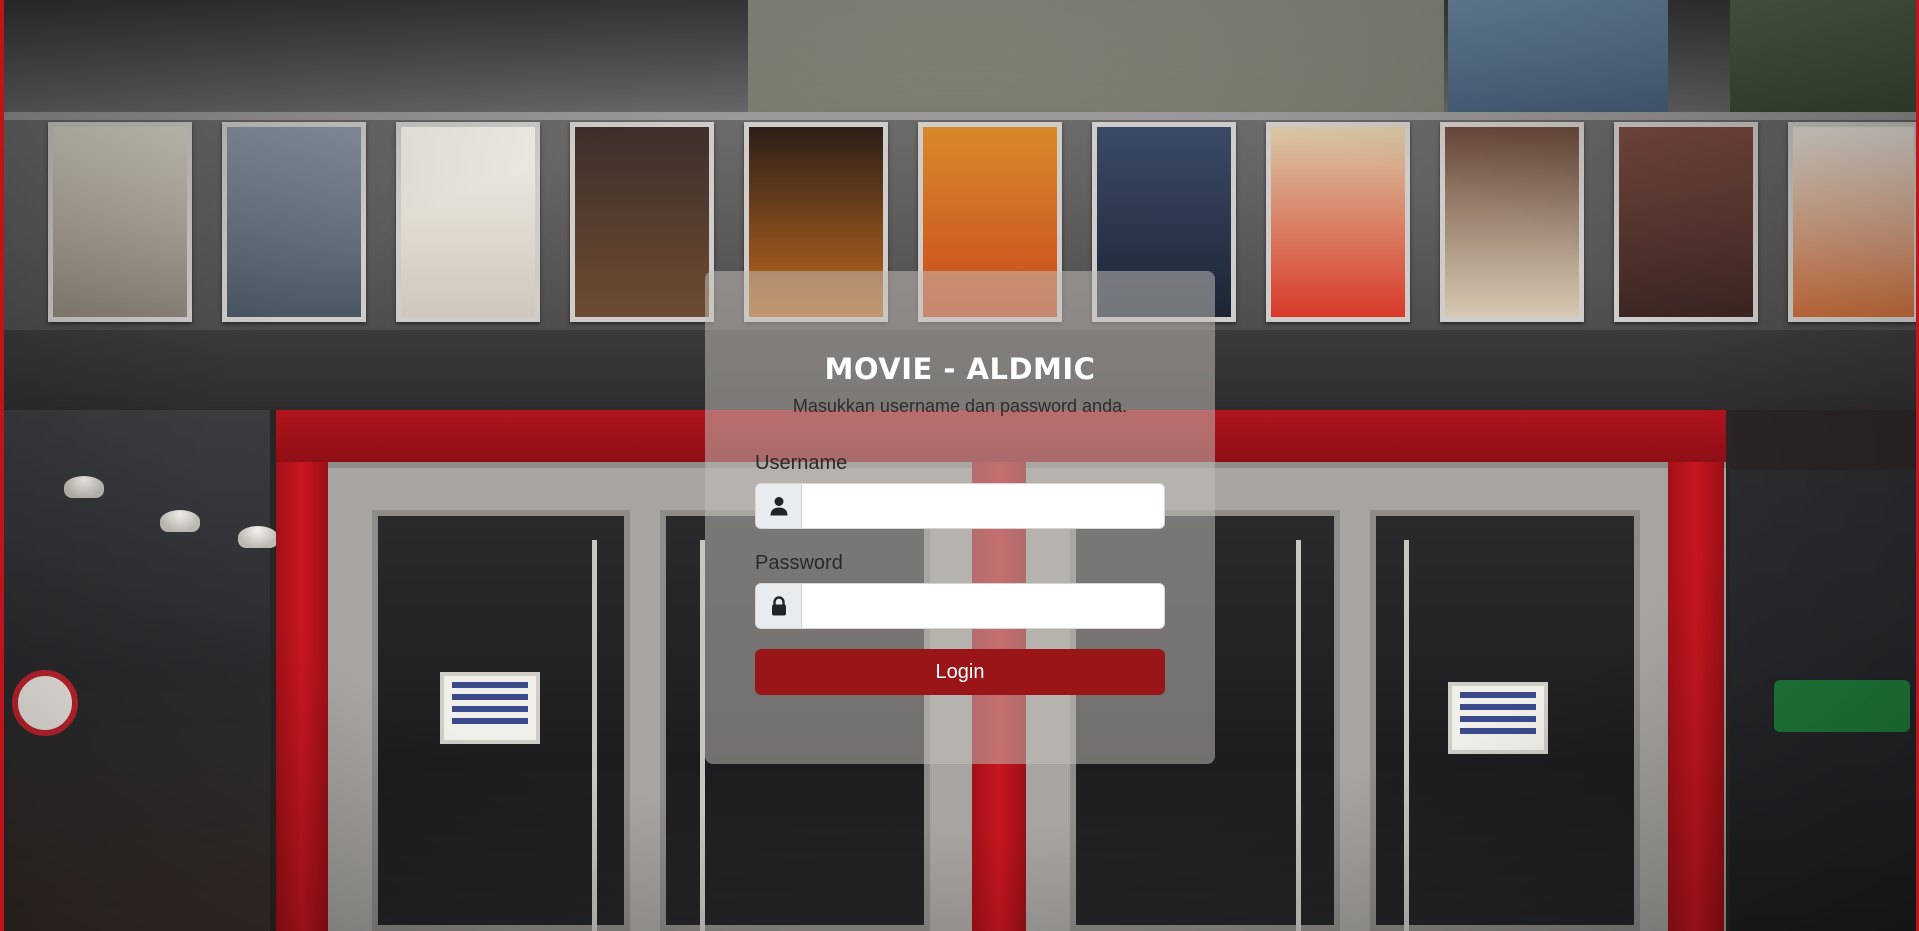 The height and width of the screenshot is (931, 1919). Describe the element at coordinates (983, 506) in the screenshot. I see `username-input` at that location.